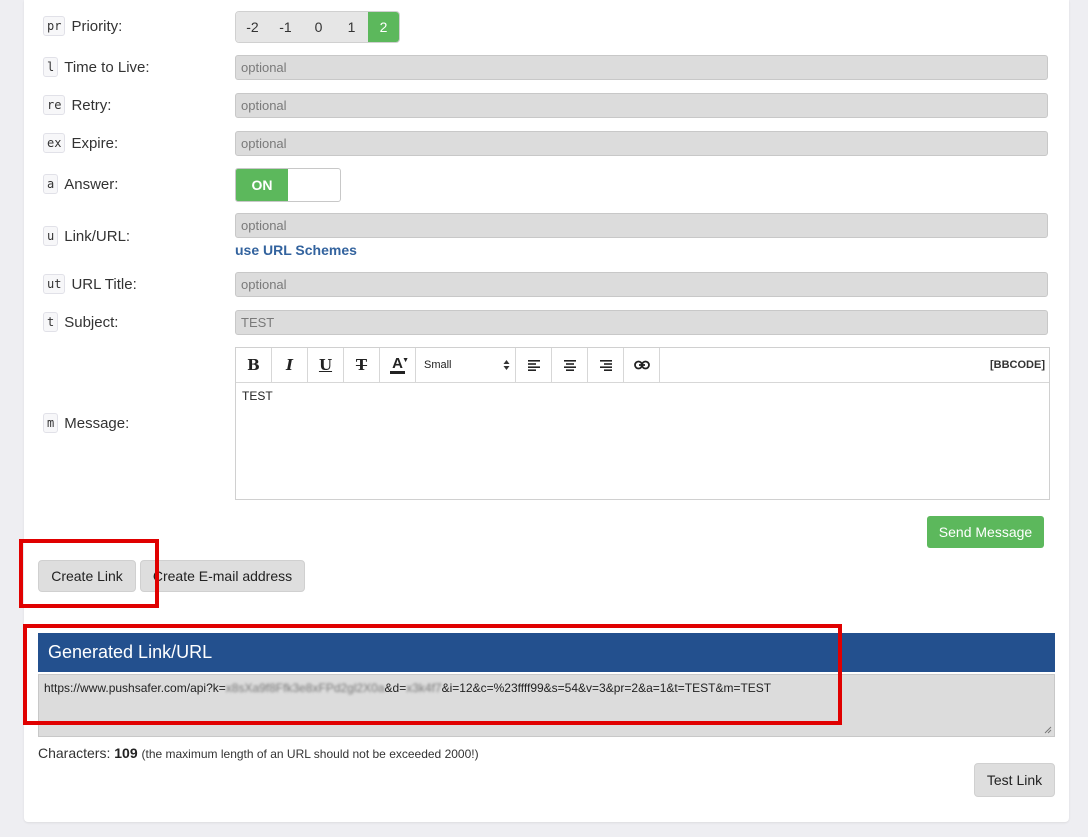 The width and height of the screenshot is (1088, 837). Describe the element at coordinates (398, 365) in the screenshot. I see `font-color-button: A ▼` at that location.